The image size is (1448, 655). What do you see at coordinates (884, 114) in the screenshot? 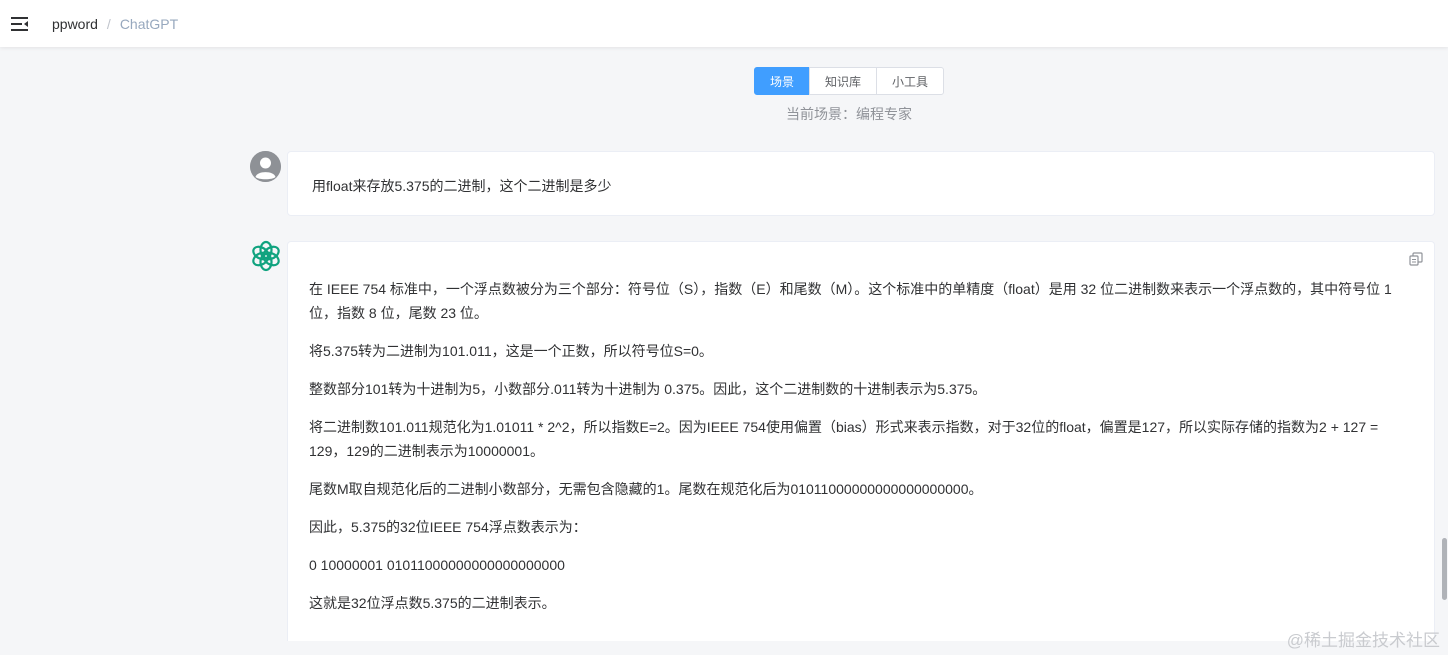
I see `current-scene-value: 编程专家` at bounding box center [884, 114].